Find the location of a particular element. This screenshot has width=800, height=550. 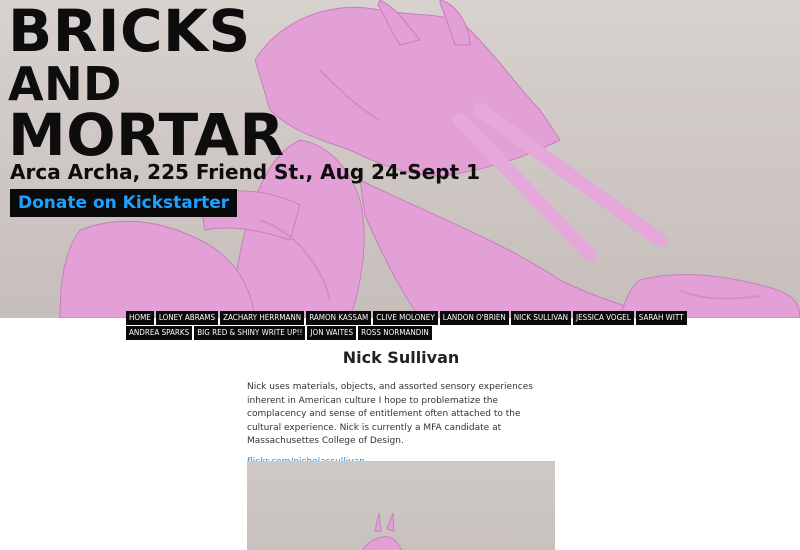

nav-item-sarah-witt: SARAH WITT is located at coordinates (661, 318).